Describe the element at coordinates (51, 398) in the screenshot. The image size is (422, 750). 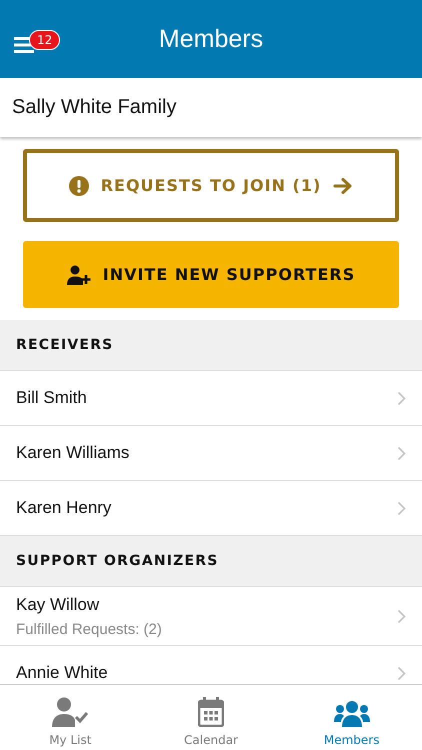
I see `member-name: Bill Smith` at that location.